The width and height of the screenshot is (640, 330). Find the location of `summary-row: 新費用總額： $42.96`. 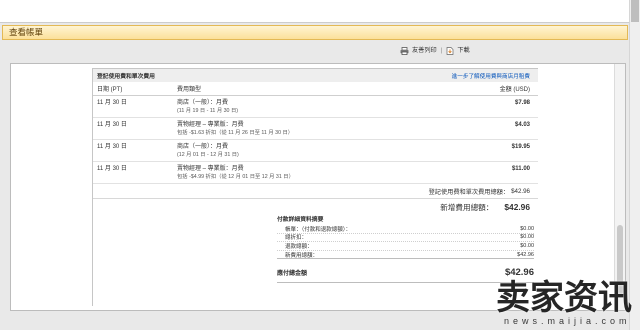

summary-row: 新費用總額： $42.96 is located at coordinates (405, 255).